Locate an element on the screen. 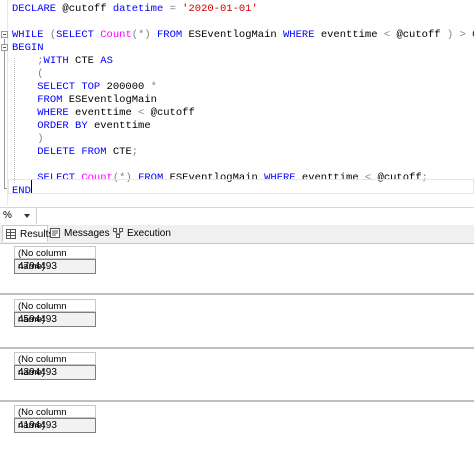  code-token: * is located at coordinates (153, 87).